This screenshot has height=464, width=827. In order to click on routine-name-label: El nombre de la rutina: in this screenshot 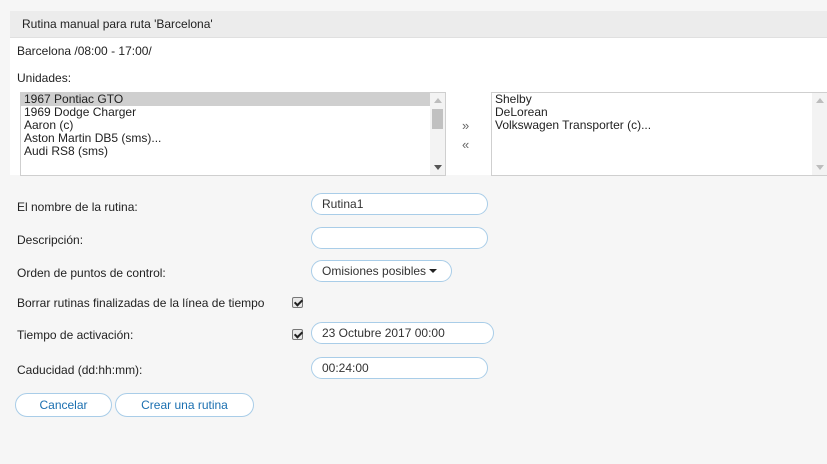, I will do `click(77, 207)`.